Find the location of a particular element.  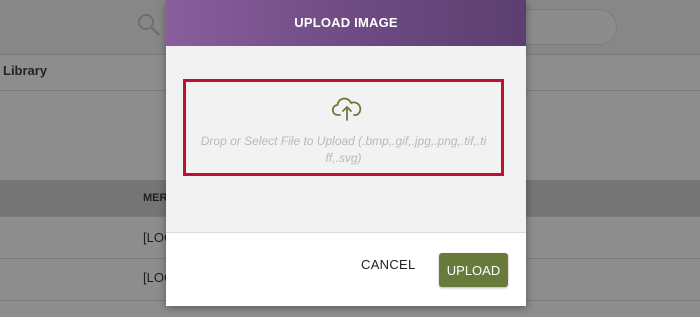

cancel-button: CANCEL is located at coordinates (388, 264).